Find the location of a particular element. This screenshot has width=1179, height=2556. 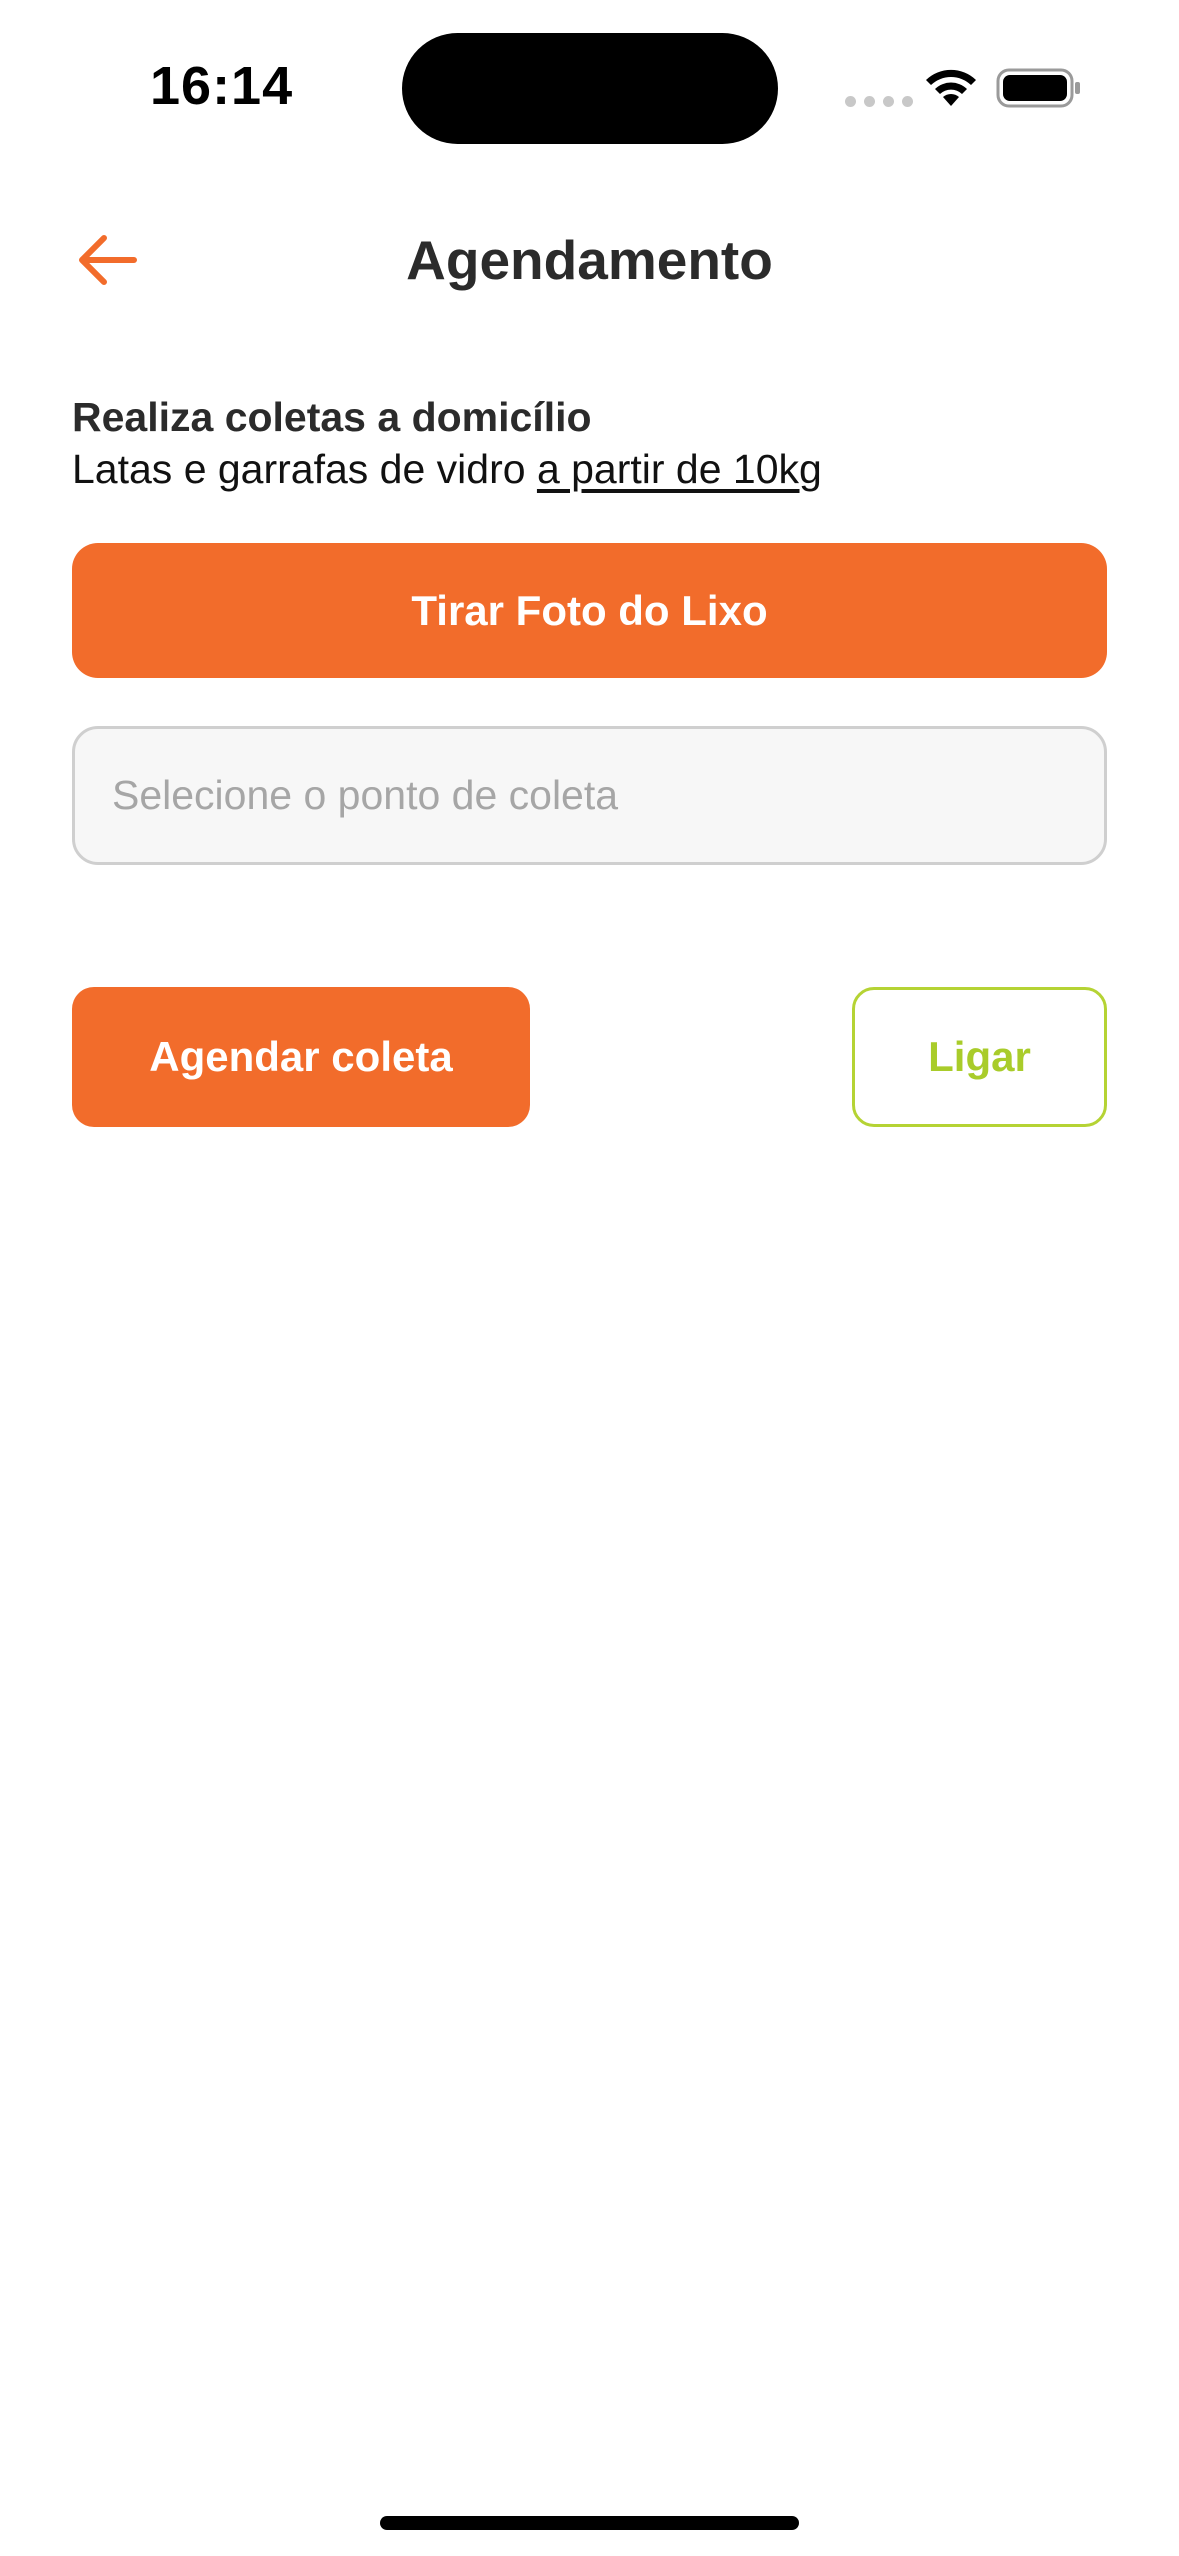

status-time: 16:14 is located at coordinates (222, 86).